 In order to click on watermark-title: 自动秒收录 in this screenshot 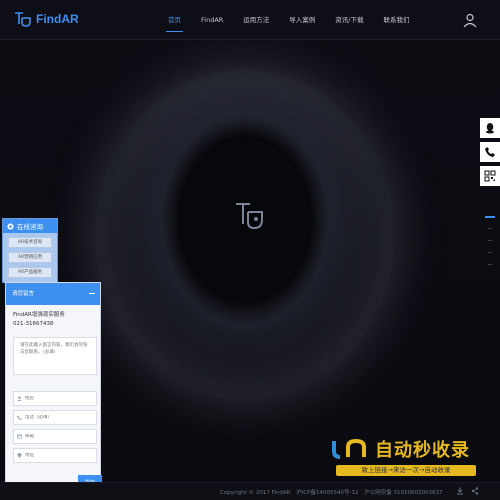, I will do `click(422, 450)`.